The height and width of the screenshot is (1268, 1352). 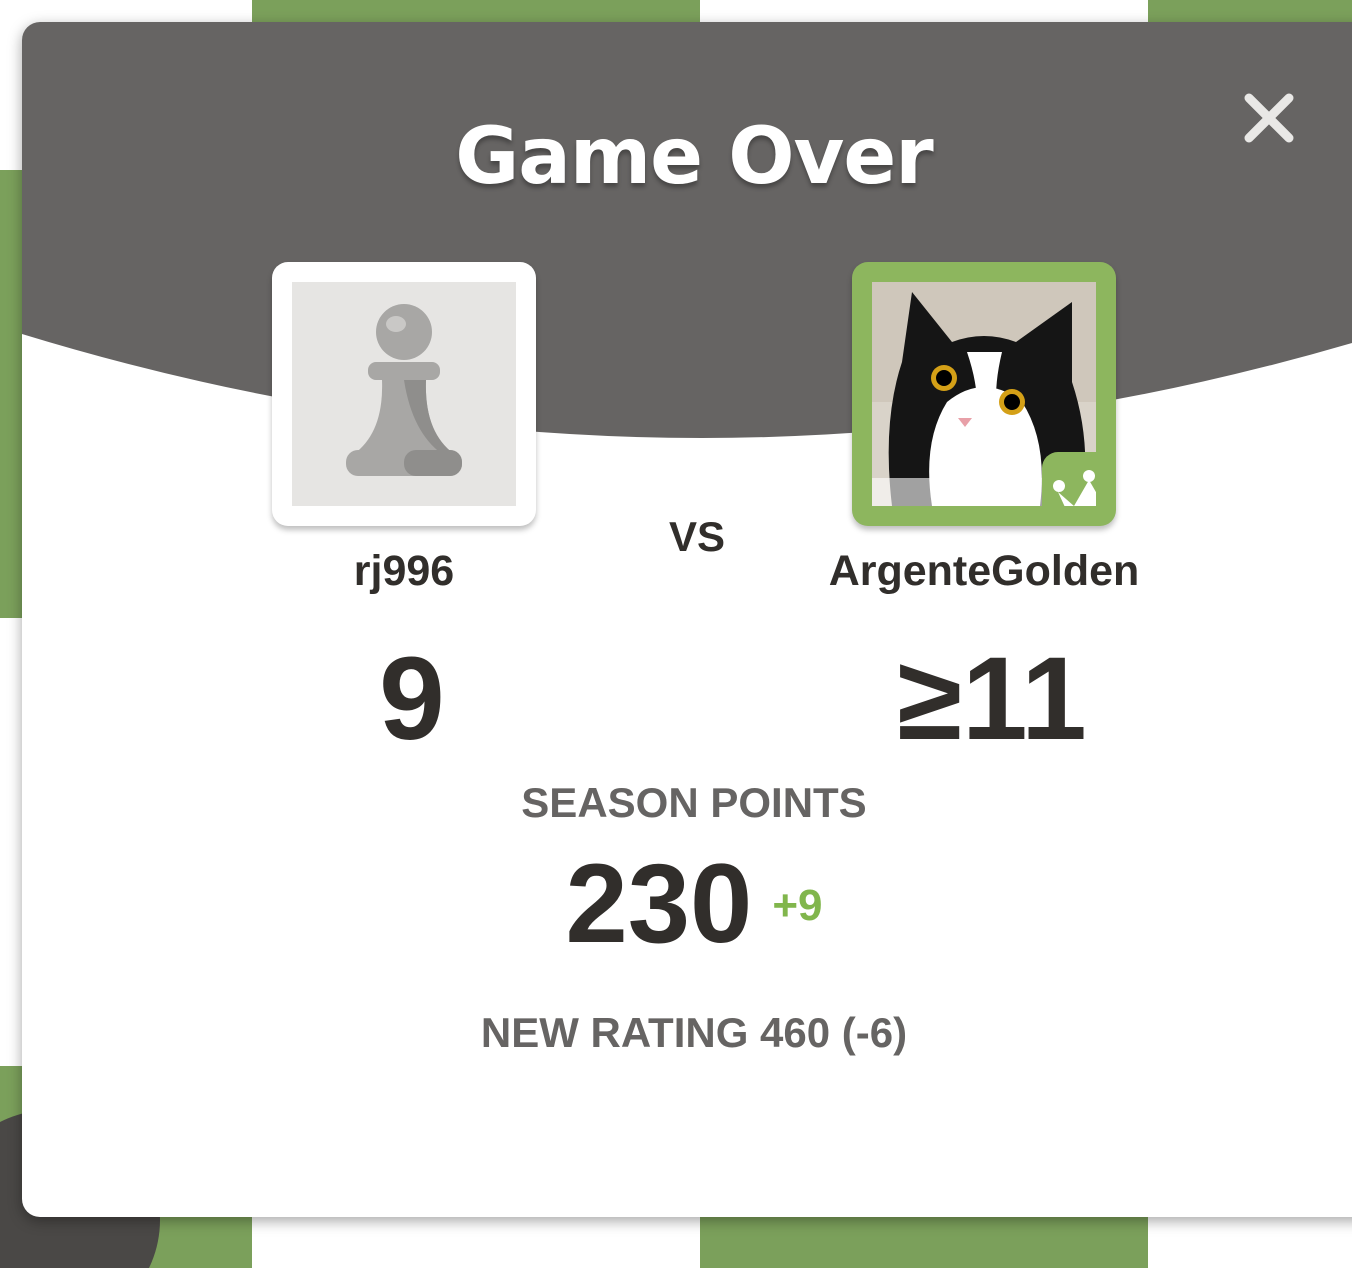 I want to click on username-right: ArgenteGolden, so click(x=984, y=571).